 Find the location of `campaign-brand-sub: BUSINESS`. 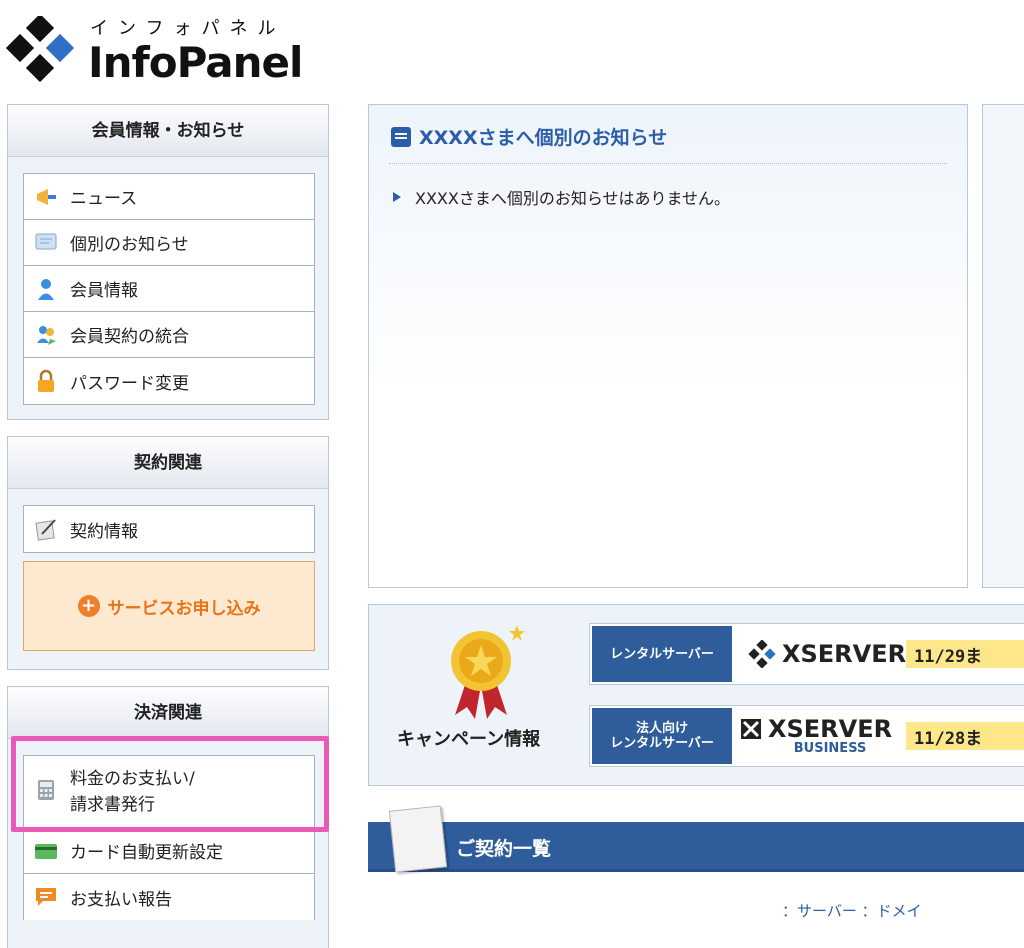

campaign-brand-sub: BUSINESS is located at coordinates (830, 748).